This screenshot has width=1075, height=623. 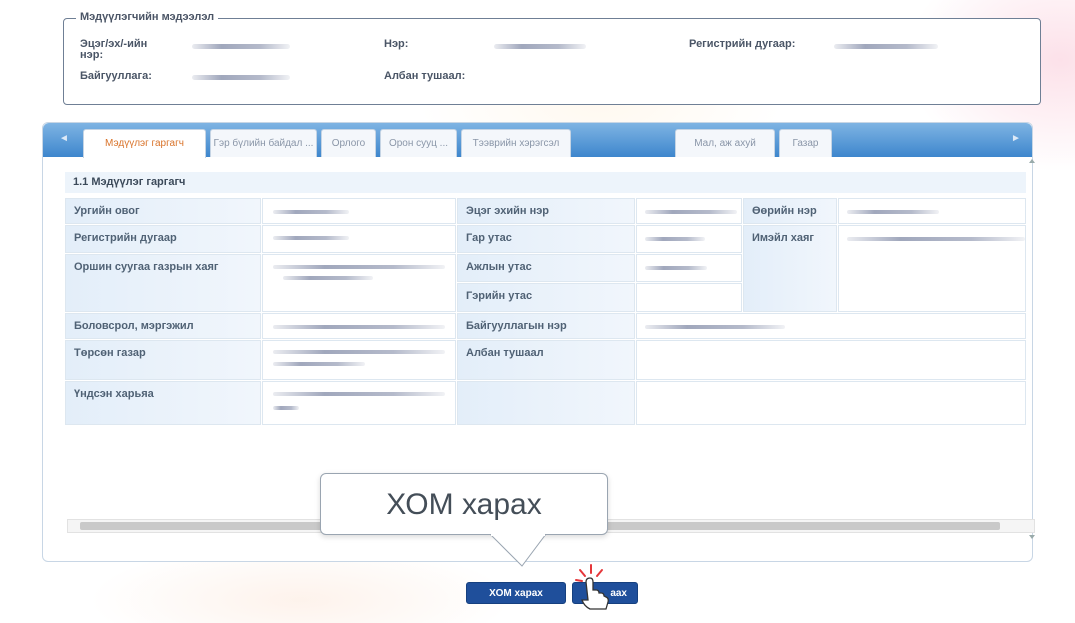 What do you see at coordinates (1016, 138) in the screenshot?
I see `tab-scroll-right-icon: ►` at bounding box center [1016, 138].